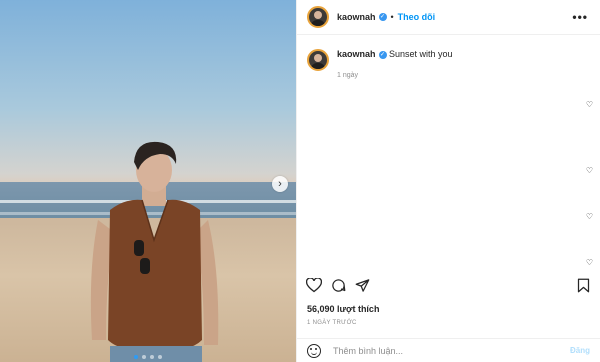 This screenshot has width=600, height=362. I want to click on post-timestamp: 1 NGÀY TRƯỚC, so click(332, 323).